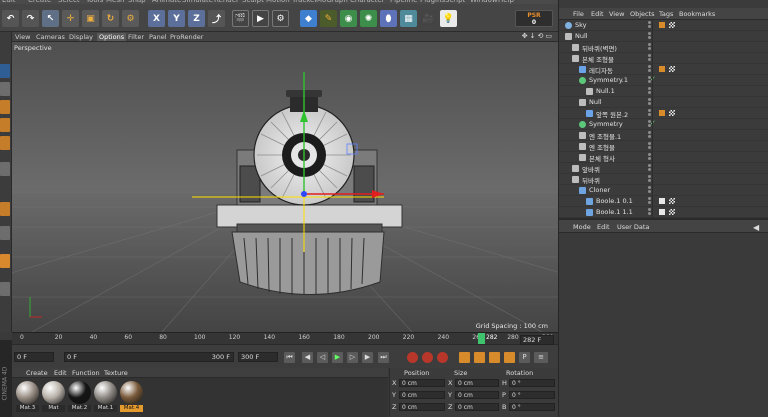 Image resolution: width=768 pixels, height=417 pixels. I want to click on texture-mode-icon, so click(5, 89).